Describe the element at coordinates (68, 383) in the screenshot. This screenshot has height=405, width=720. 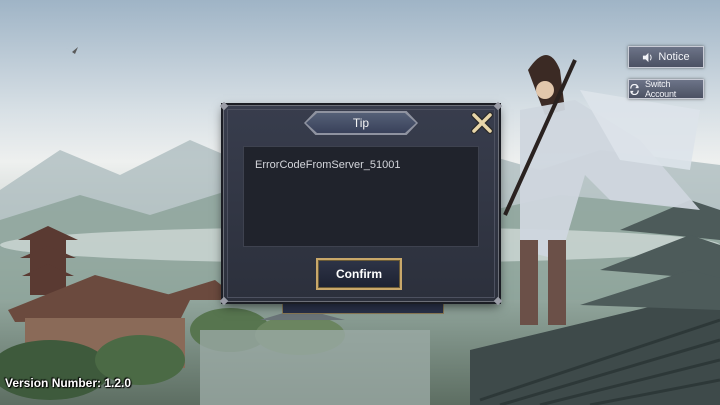
I see `version-number: Version Number: 1.2.0` at that location.